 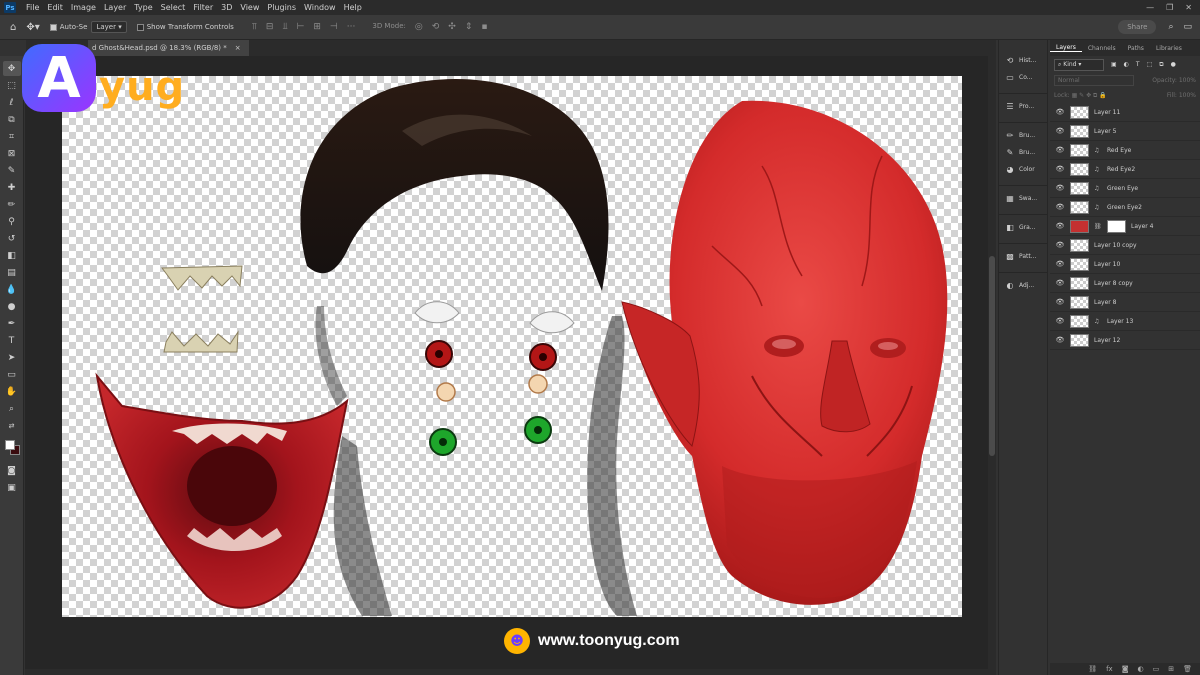 I want to click on menu-plugins: Plugins, so click(x=281, y=7).